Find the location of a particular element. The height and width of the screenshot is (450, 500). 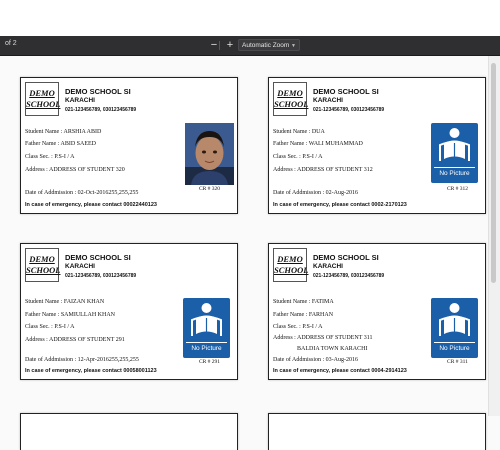

father-name: Father Name : WALI MUHAMMAD is located at coordinates (318, 144).